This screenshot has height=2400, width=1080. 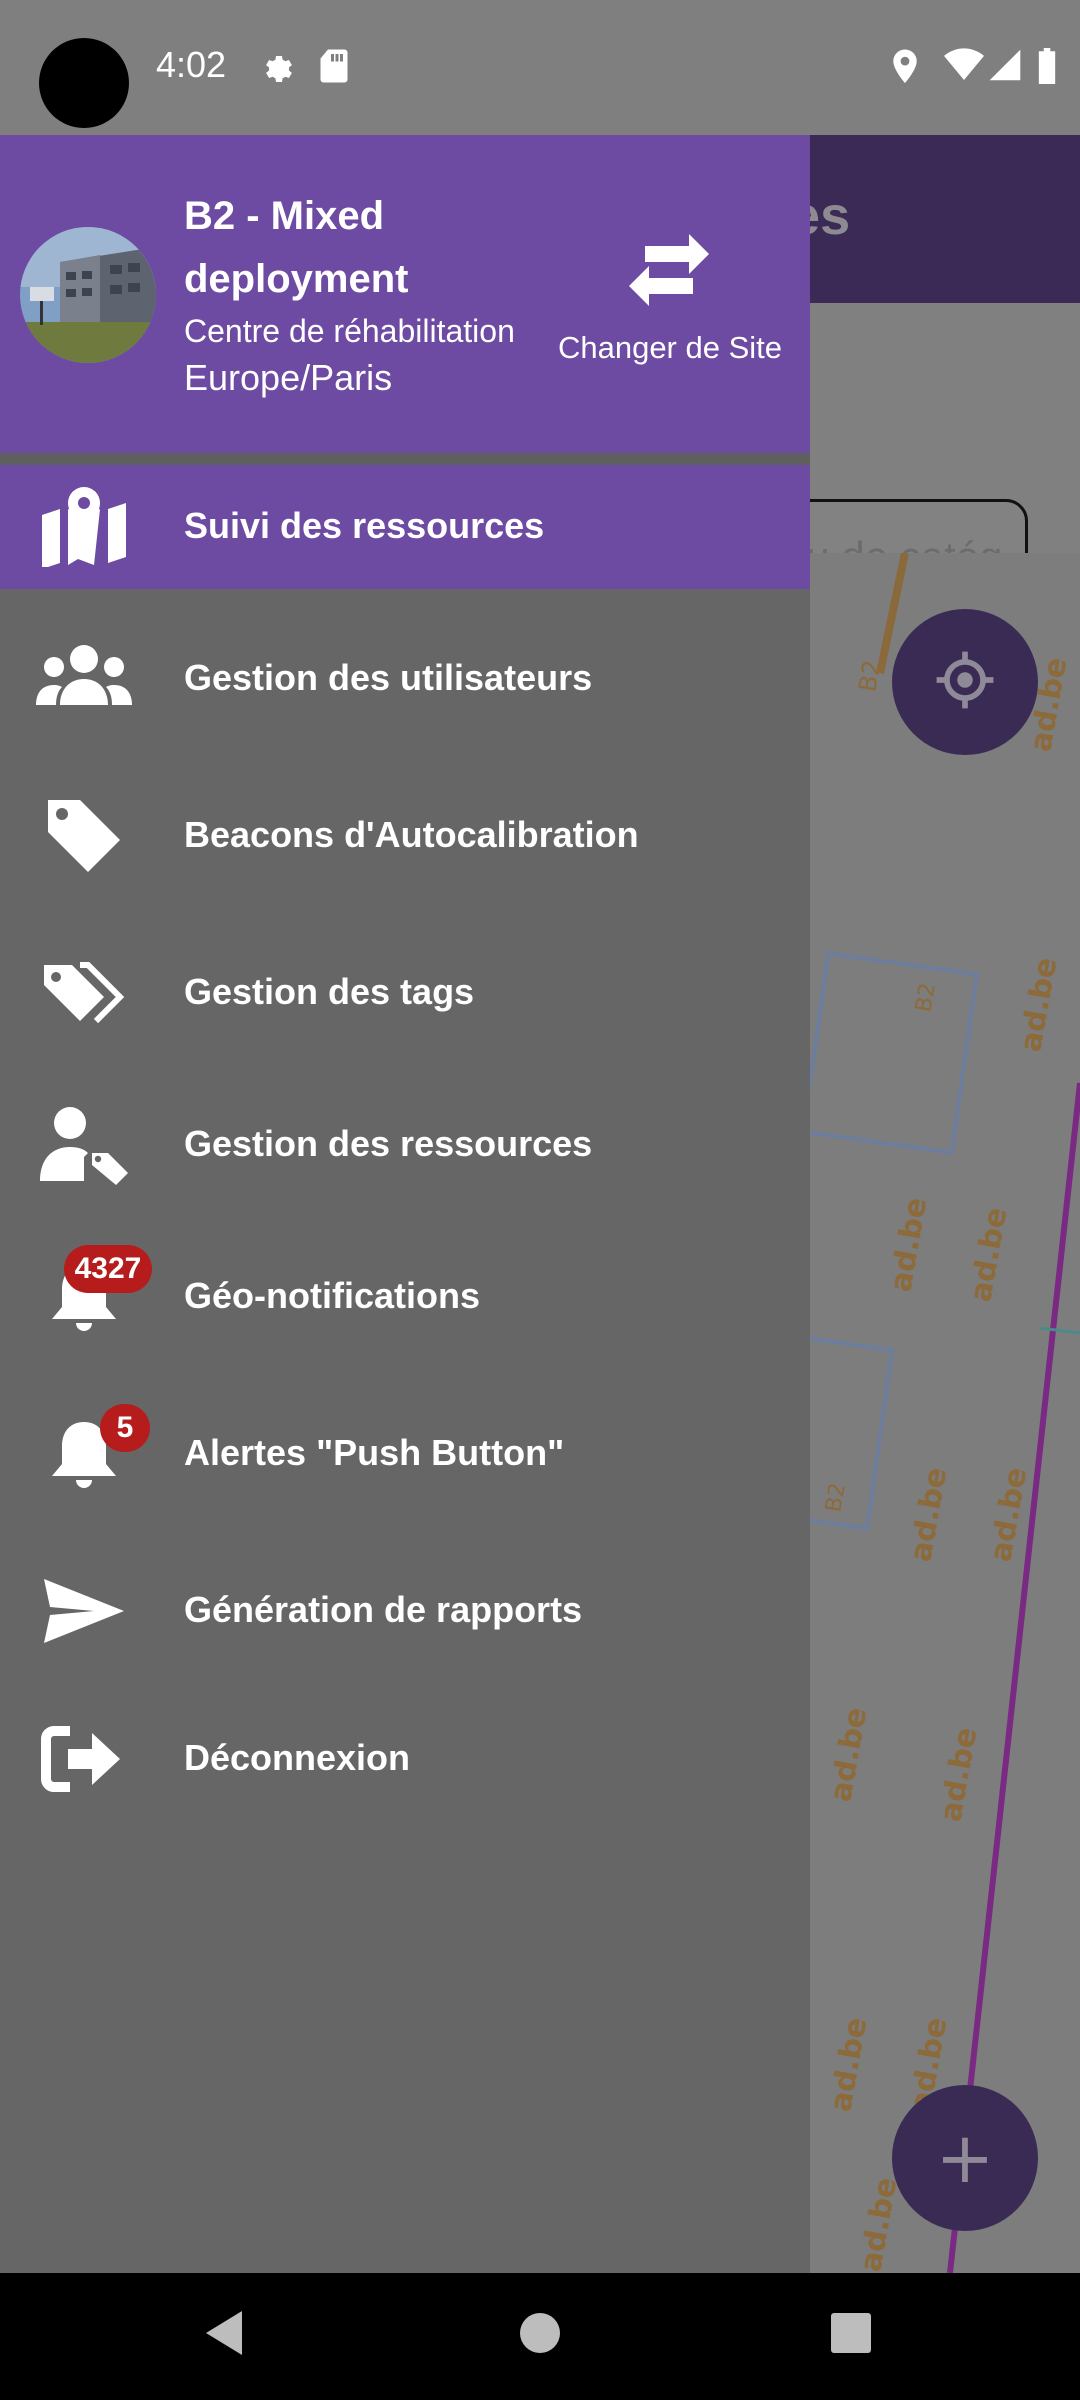 I want to click on users-icon, so click(x=84, y=679).